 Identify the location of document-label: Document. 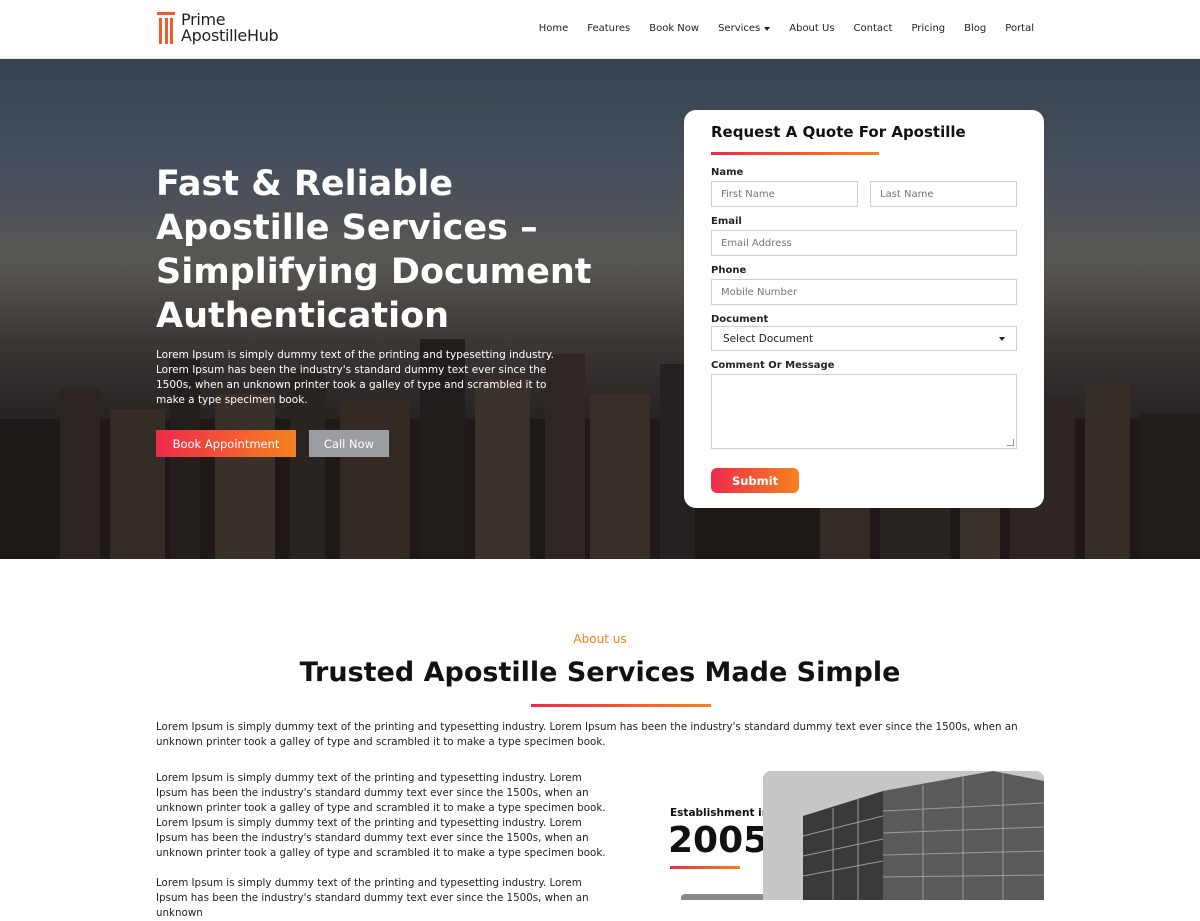
(740, 319).